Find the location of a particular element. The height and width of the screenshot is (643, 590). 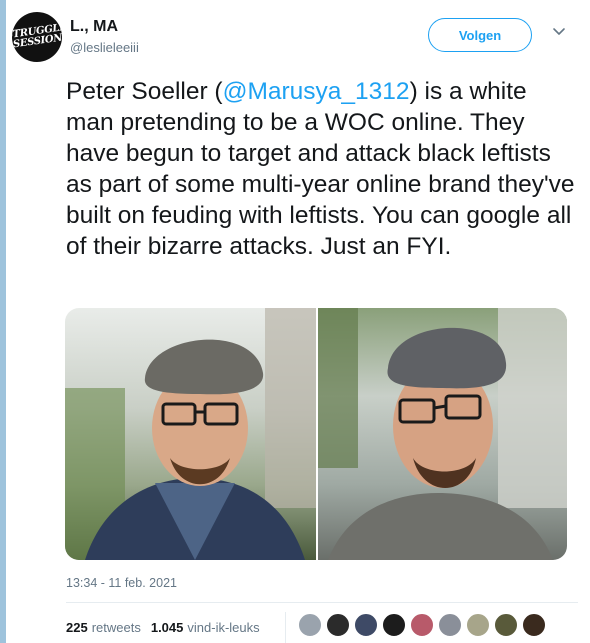

liker-avatars is located at coordinates (424, 625).